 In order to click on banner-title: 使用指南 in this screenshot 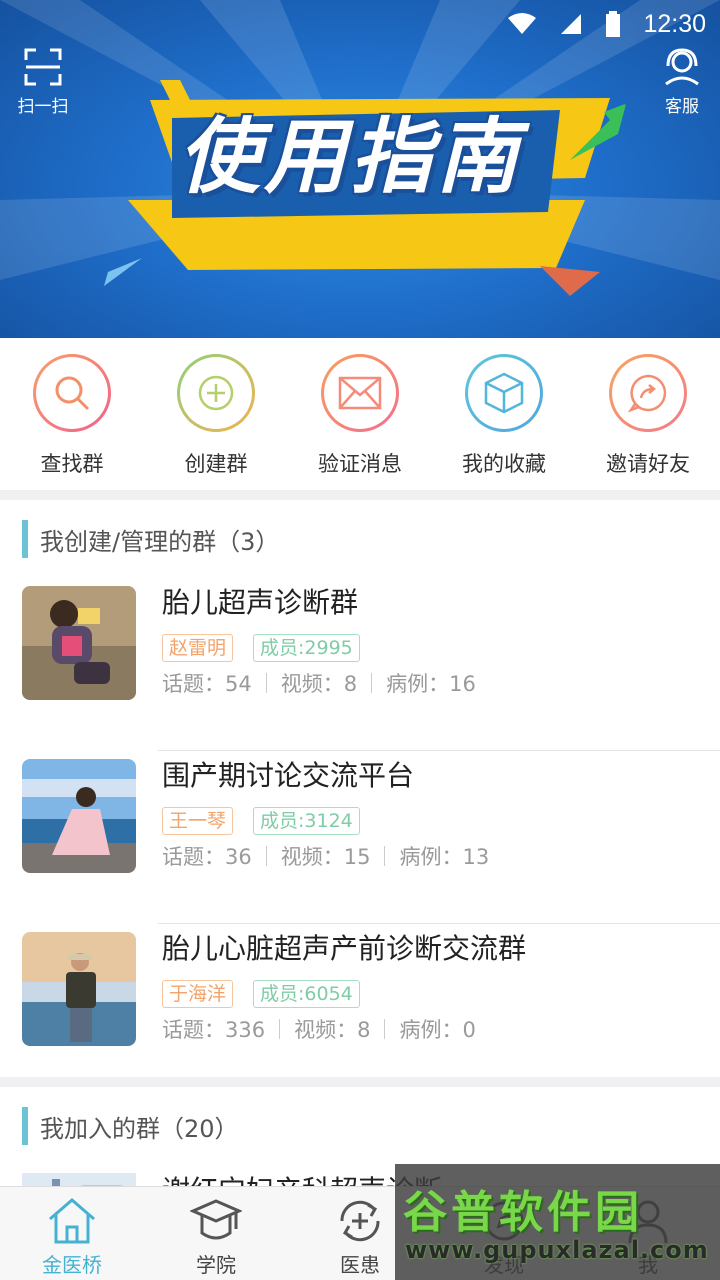, I will do `click(350, 157)`.